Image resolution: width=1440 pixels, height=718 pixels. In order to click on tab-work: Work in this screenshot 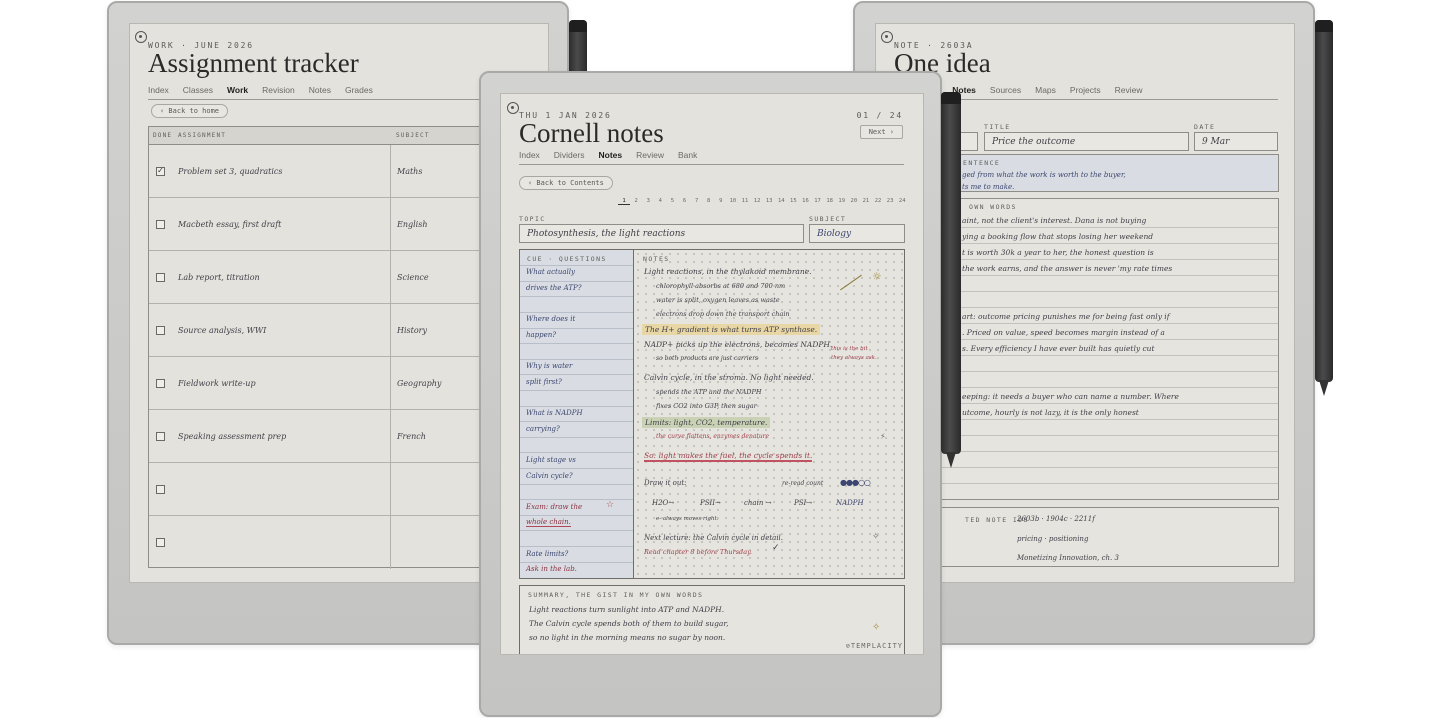, I will do `click(237, 90)`.